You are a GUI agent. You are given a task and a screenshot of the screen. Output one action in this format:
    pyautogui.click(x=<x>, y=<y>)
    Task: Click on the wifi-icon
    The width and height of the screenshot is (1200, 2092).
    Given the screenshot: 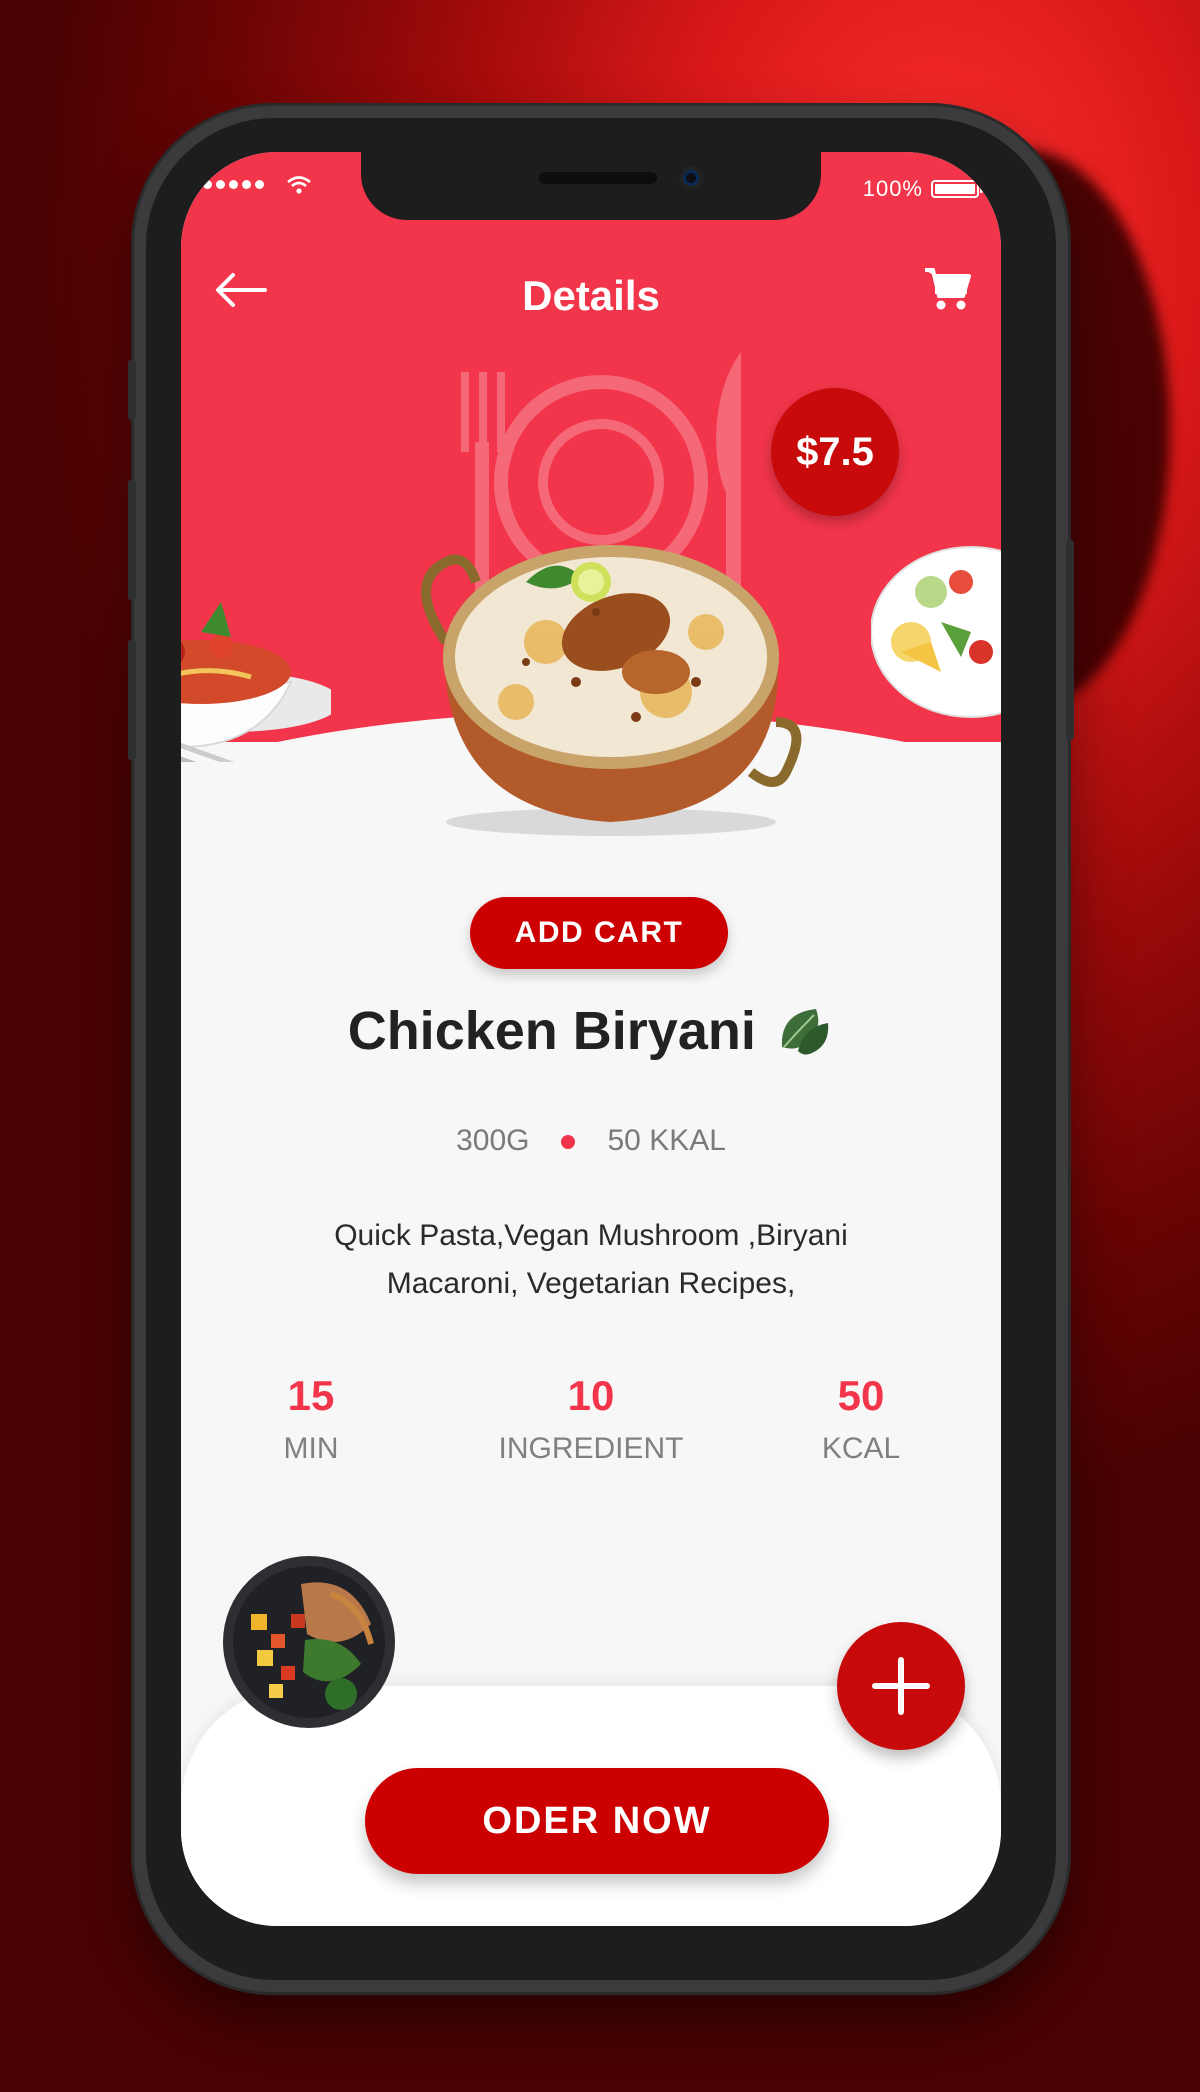 What is the action you would take?
    pyautogui.click(x=299, y=185)
    